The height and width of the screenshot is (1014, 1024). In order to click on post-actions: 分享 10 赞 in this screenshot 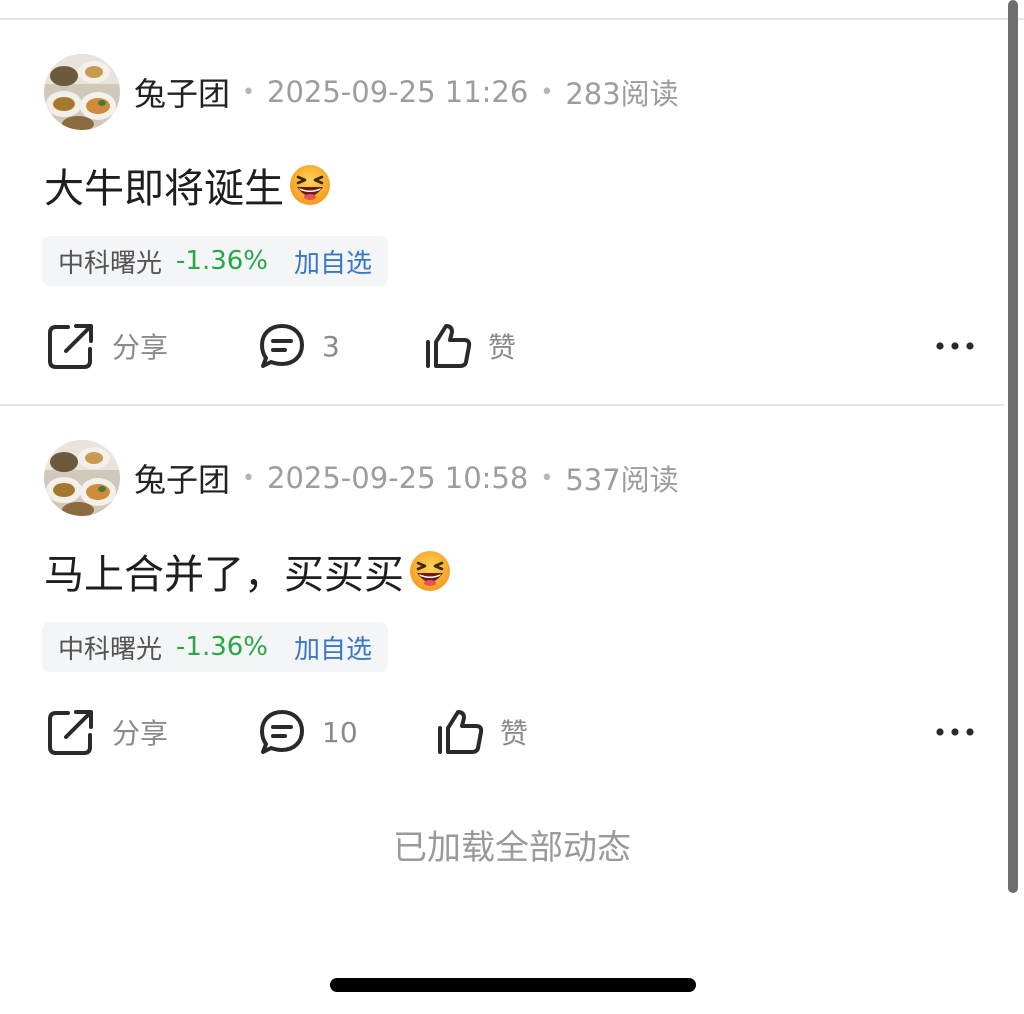, I will do `click(502, 732)`.